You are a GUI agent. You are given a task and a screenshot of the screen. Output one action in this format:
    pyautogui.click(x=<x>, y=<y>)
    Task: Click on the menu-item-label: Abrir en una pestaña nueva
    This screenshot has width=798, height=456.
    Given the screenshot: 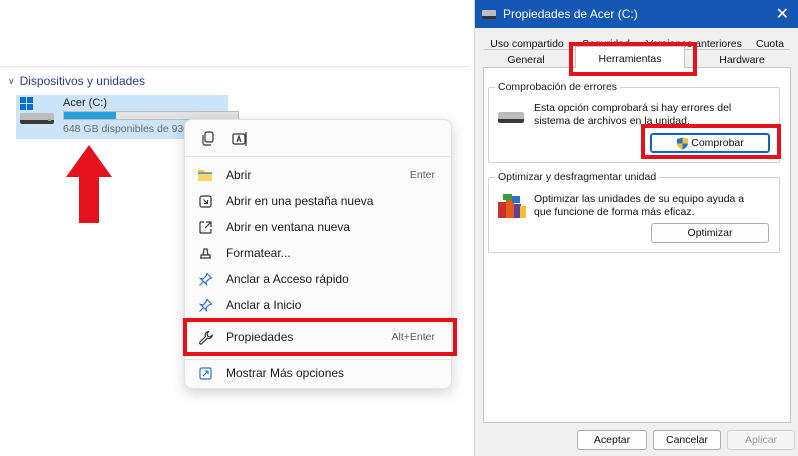 What is the action you would take?
    pyautogui.click(x=300, y=201)
    